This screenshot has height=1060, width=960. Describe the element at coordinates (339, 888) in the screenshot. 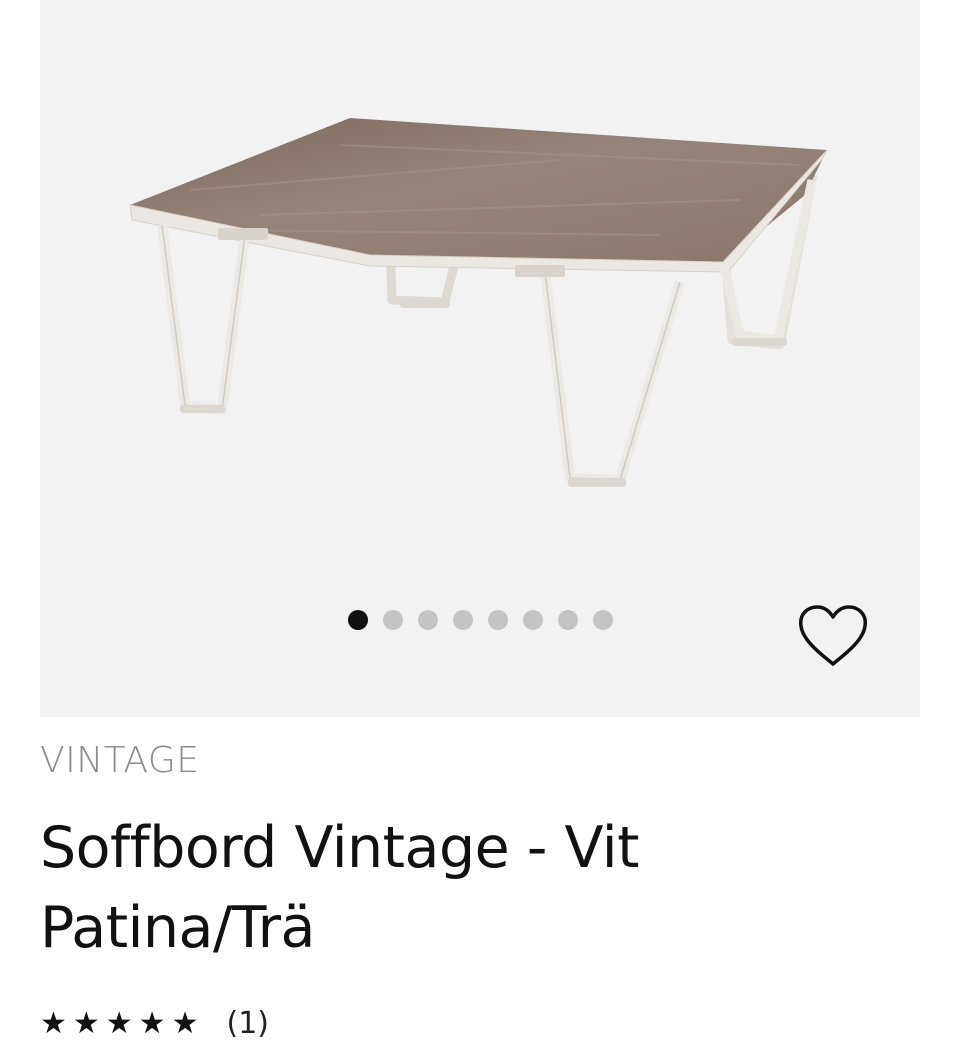

I see `product-title: Soffbord Vintage - Vit Patina/Trä` at that location.